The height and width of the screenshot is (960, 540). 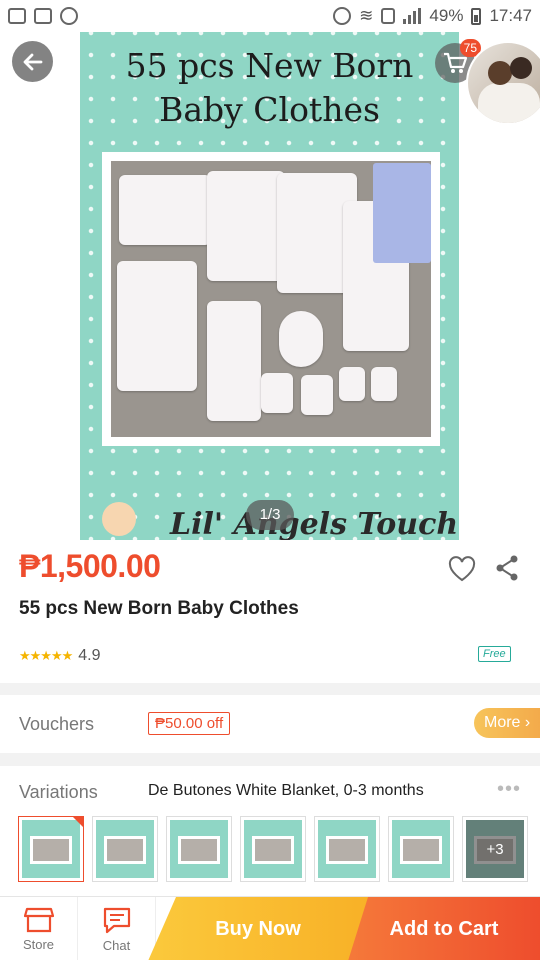 What do you see at coordinates (286, 791) in the screenshot?
I see `selected-variation: De Butones White Blanket, 0-3 months` at bounding box center [286, 791].